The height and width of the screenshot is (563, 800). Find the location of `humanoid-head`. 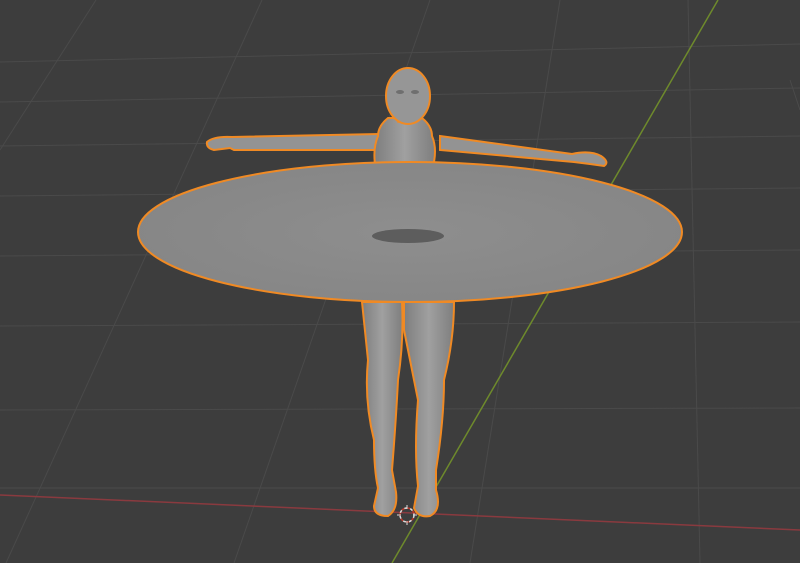

humanoid-head is located at coordinates (408, 96).